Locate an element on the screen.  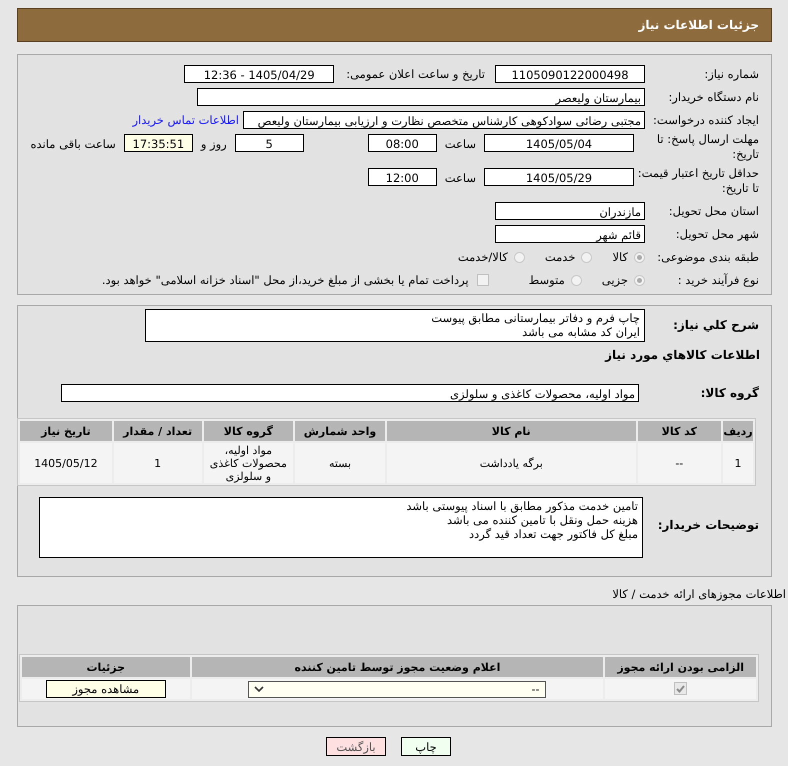
table-cell: 1405/05/12 is located at coordinates (66, 463).